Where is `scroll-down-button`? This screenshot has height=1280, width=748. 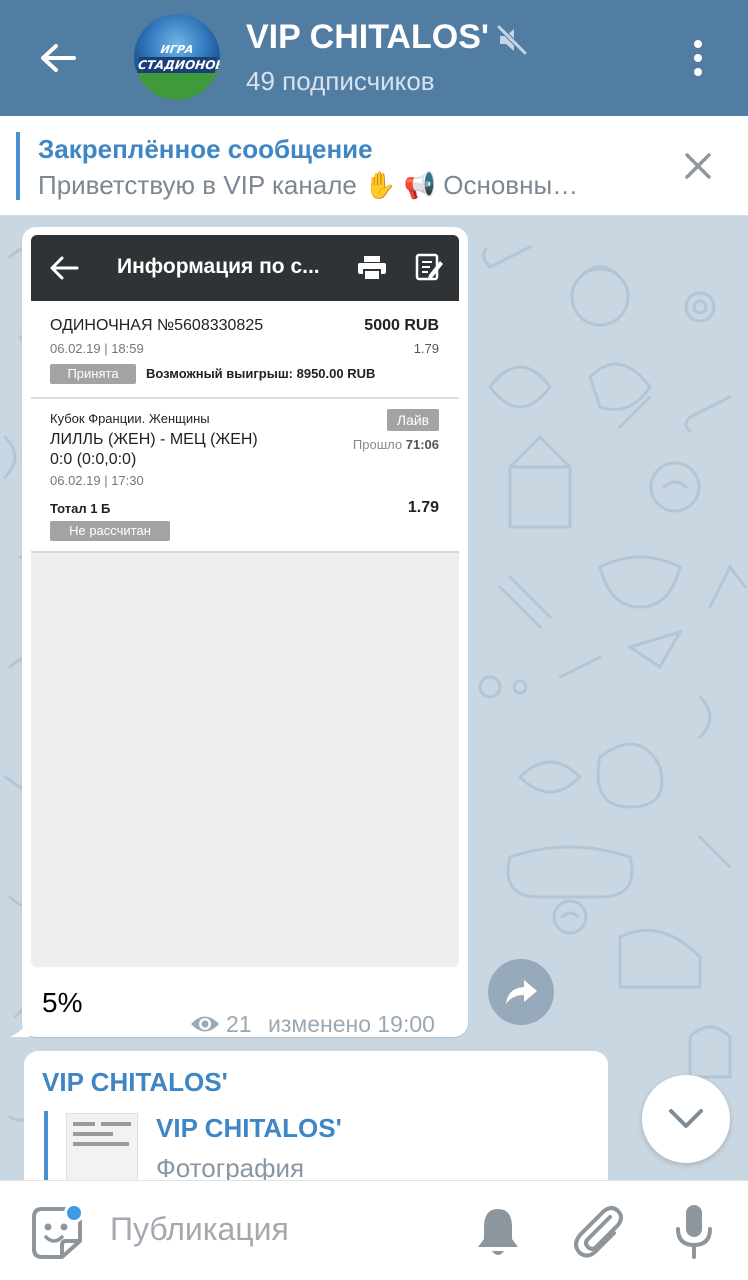 scroll-down-button is located at coordinates (686, 1119).